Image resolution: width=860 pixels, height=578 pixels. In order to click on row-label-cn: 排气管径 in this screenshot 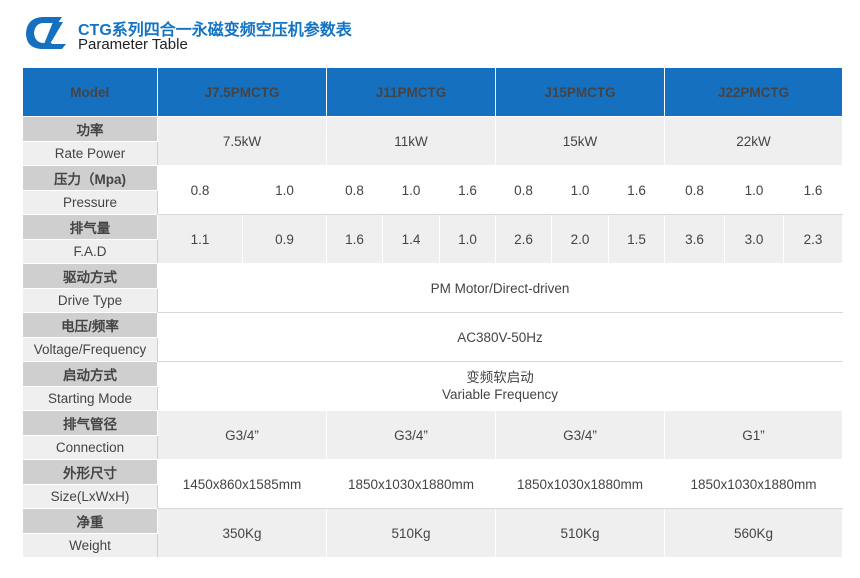, I will do `click(90, 423)`.